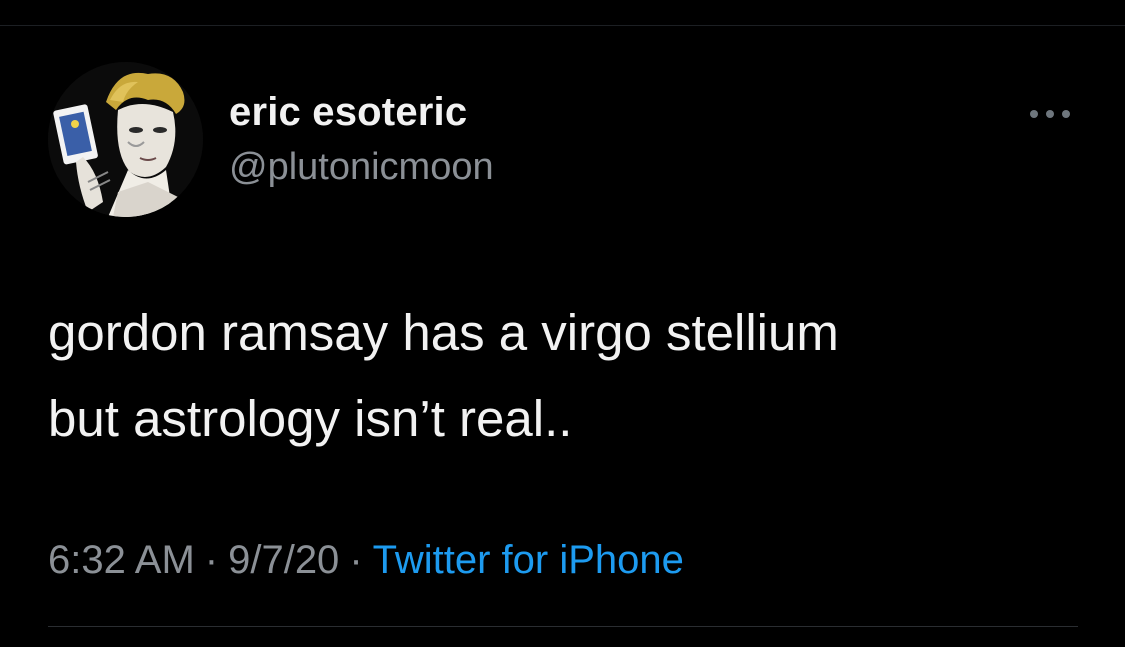 This screenshot has height=647, width=1125. I want to click on tweet-text-line: gordon ramsay has a virgo stellium, so click(443, 332).